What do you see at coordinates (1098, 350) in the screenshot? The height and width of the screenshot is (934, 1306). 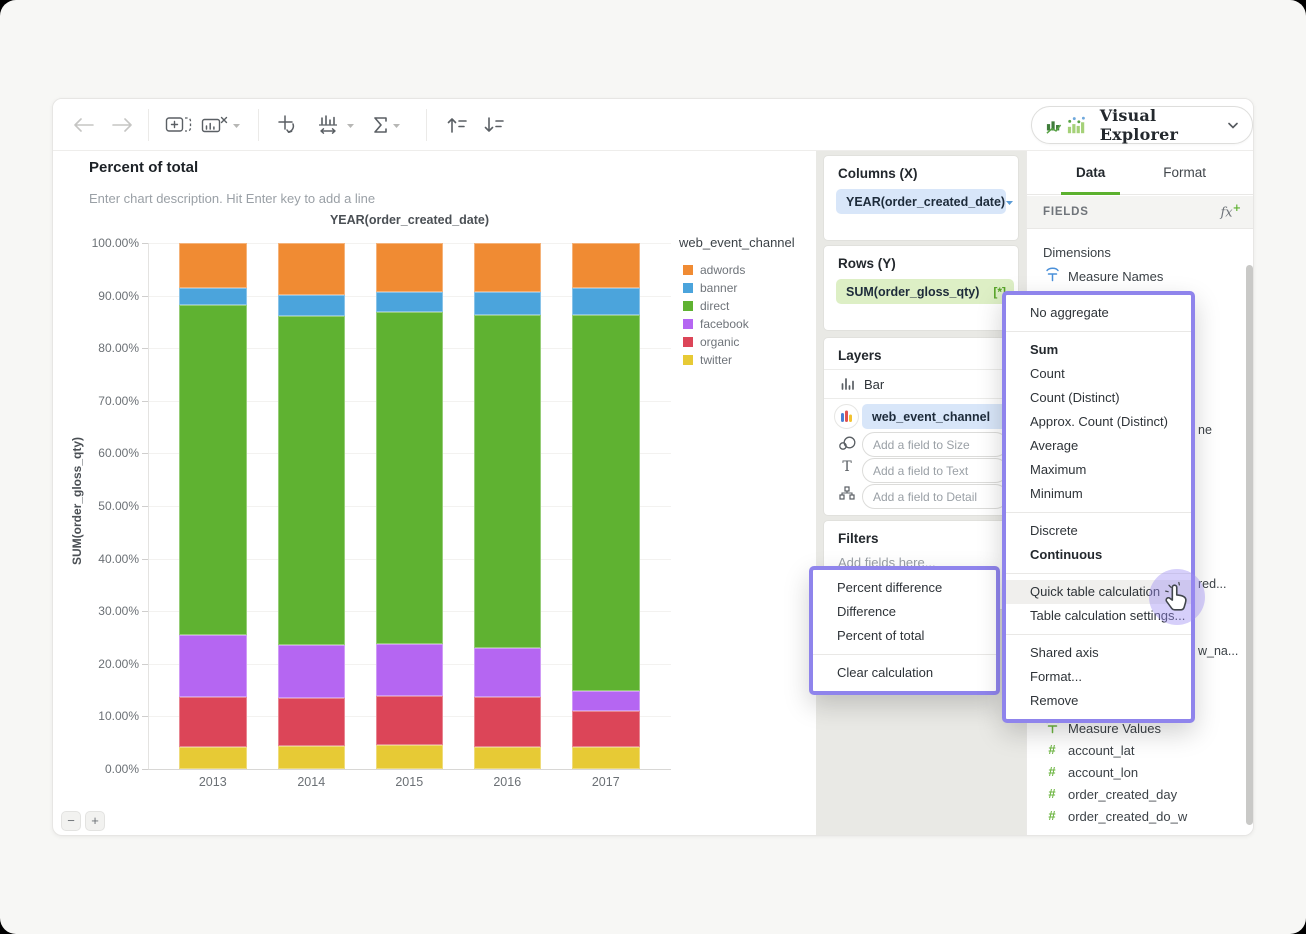 I see `aggregate-menu-item-sum: Sum` at bounding box center [1098, 350].